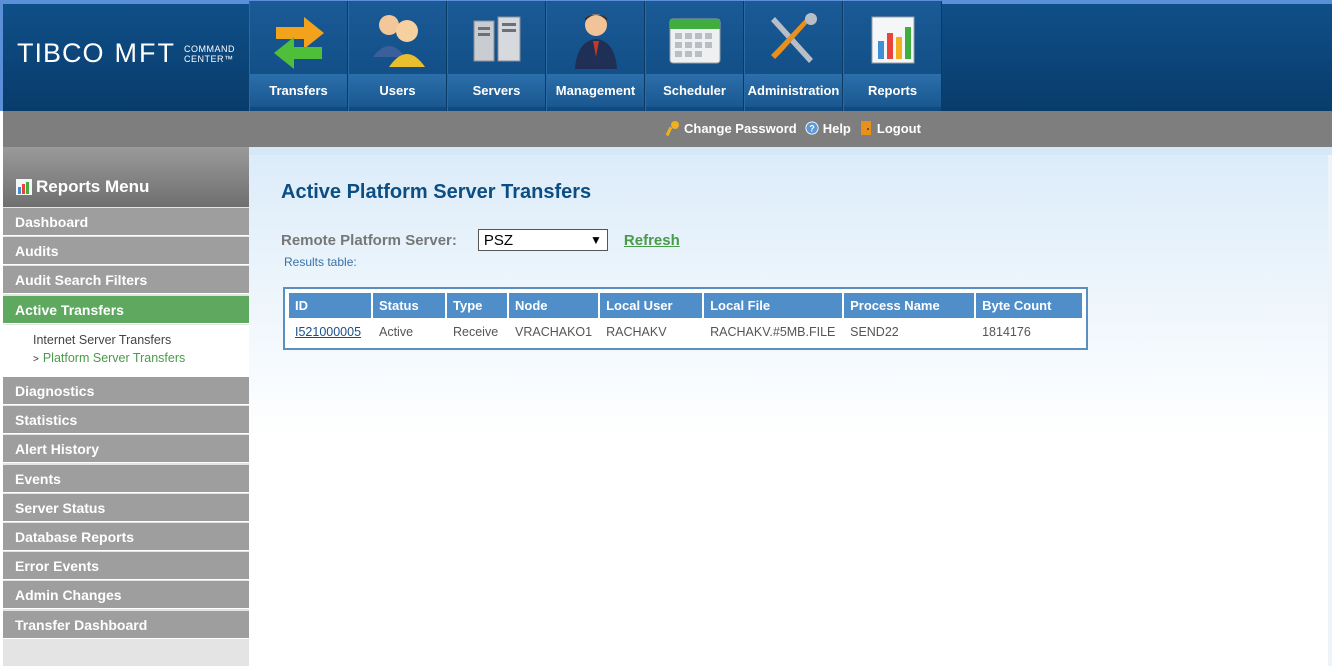 The image size is (1332, 666). Describe the element at coordinates (898, 128) in the screenshot. I see `logout-label: Logout` at that location.